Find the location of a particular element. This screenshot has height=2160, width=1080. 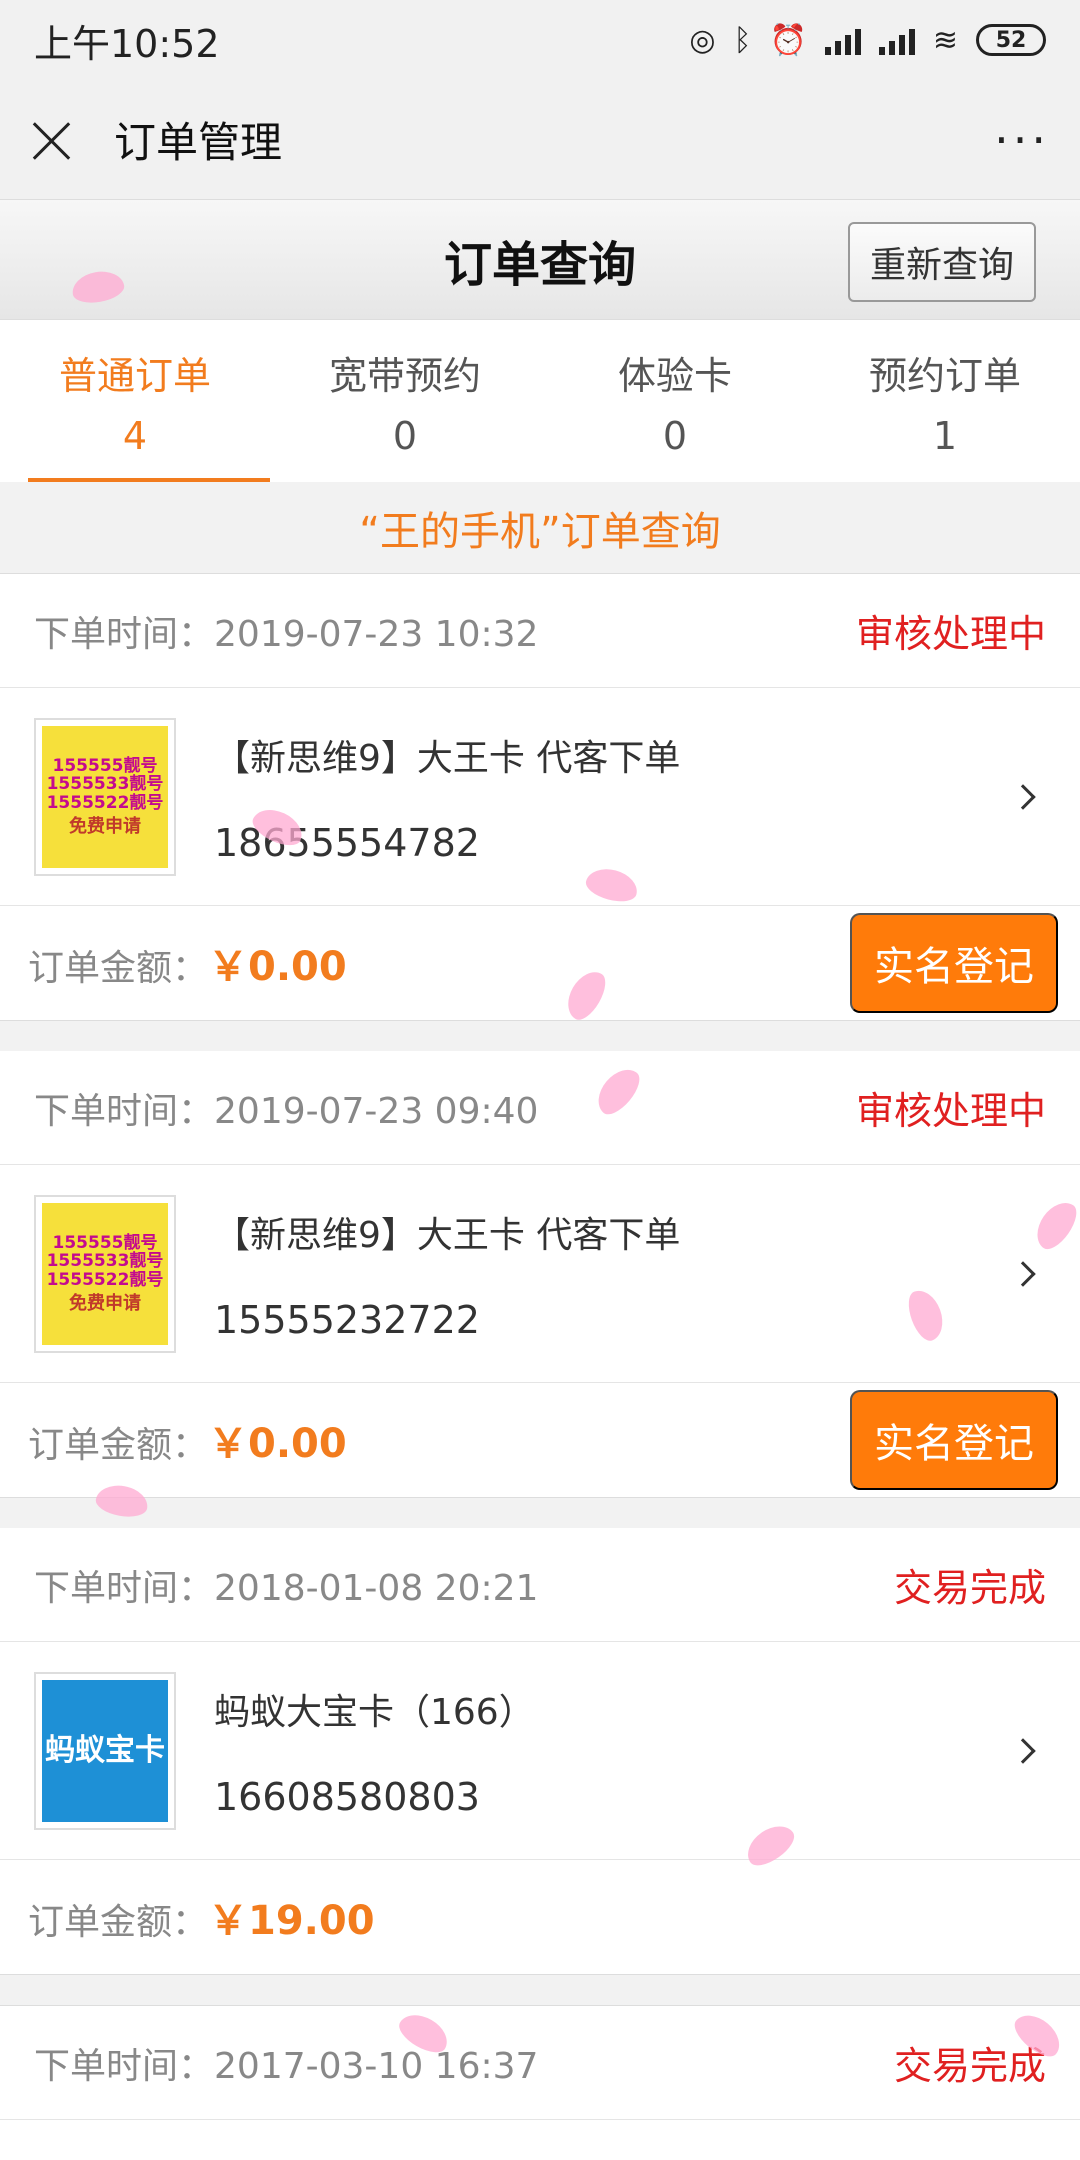

order-query-subtitle: “王的手机”订单查询 is located at coordinates (540, 528).